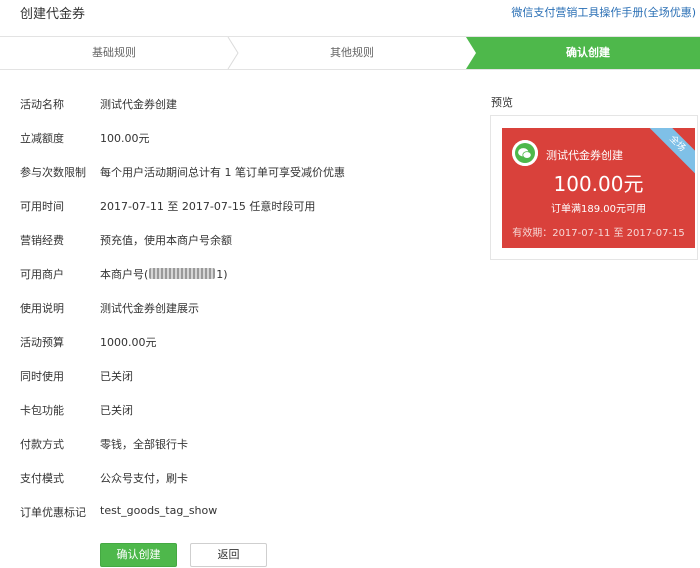 This screenshot has height=568, width=700. I want to click on field-label: 卡包功能, so click(42, 410).